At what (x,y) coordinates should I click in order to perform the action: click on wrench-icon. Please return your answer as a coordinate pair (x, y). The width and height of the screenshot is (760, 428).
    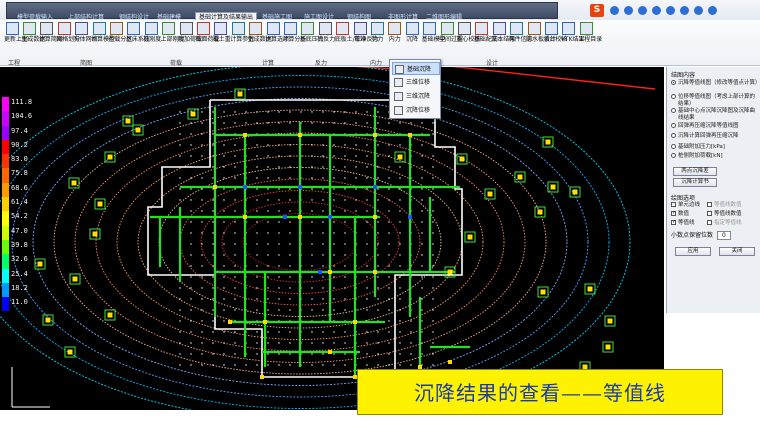
    Looking at the image, I should click on (712, 10).